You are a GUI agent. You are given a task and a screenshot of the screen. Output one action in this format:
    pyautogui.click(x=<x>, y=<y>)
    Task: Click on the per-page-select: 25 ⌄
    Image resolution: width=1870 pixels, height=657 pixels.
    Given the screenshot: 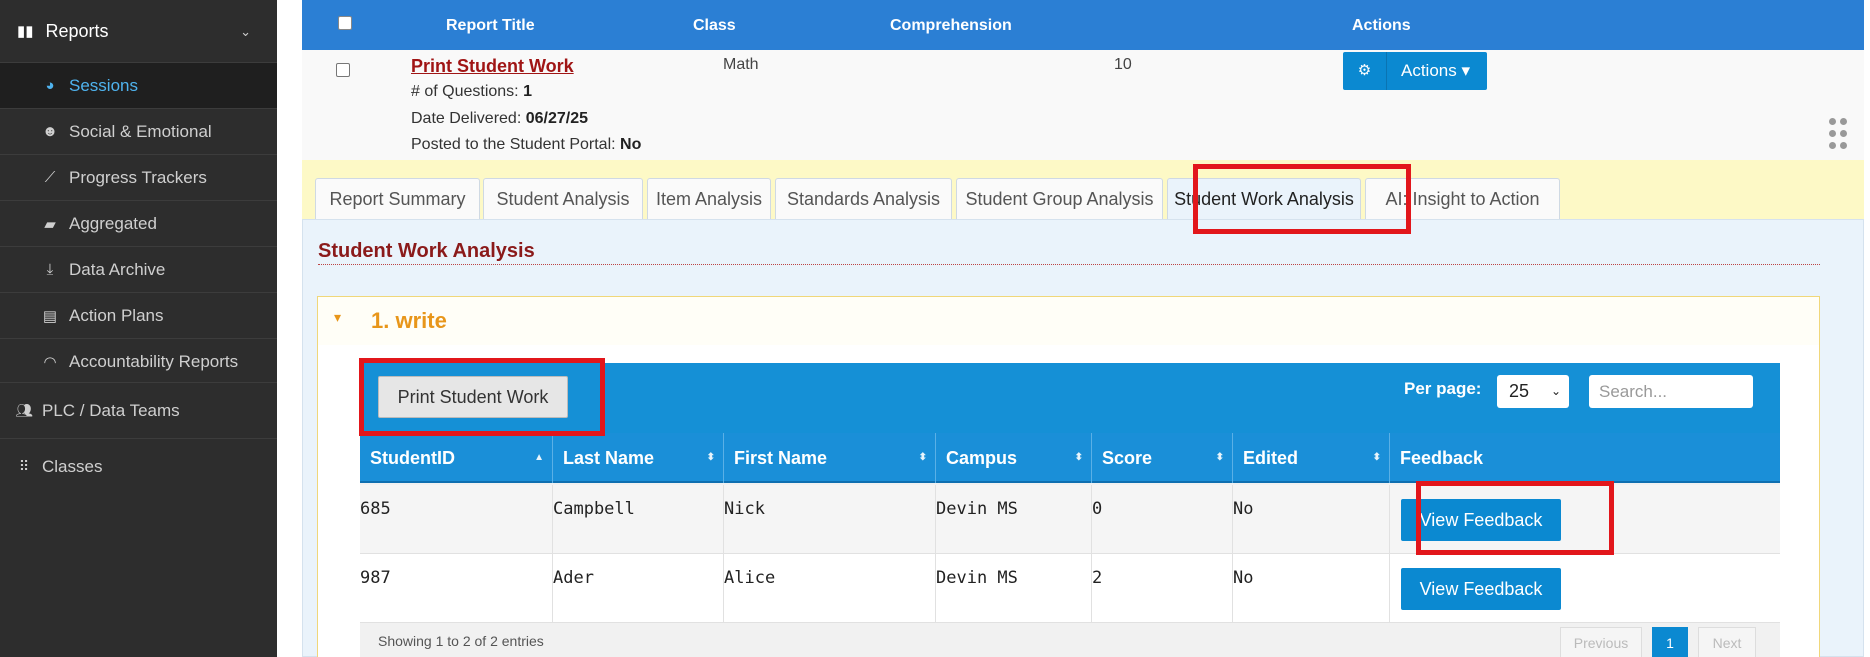 What is the action you would take?
    pyautogui.click(x=1533, y=391)
    